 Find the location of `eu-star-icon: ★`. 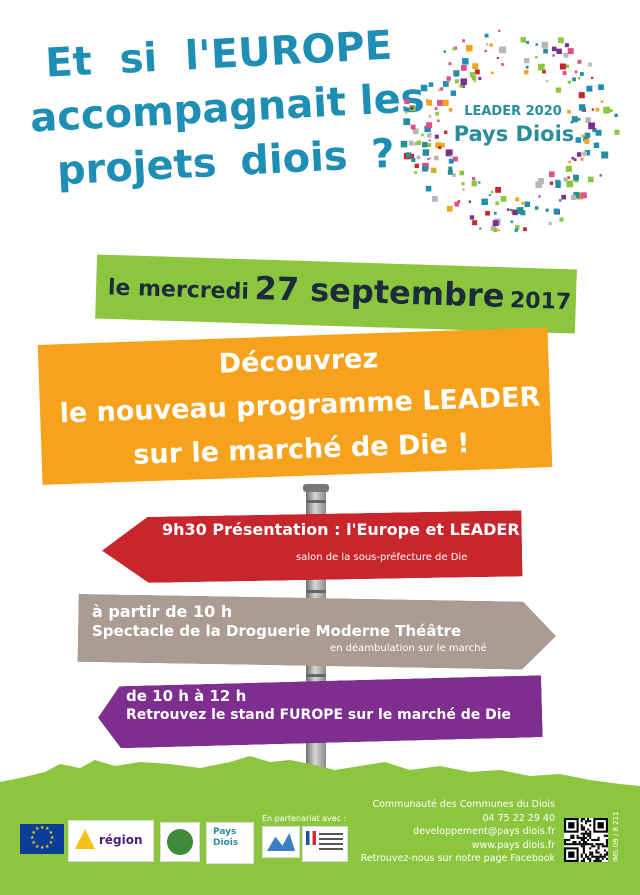

eu-star-icon: ★ is located at coordinates (42, 848).